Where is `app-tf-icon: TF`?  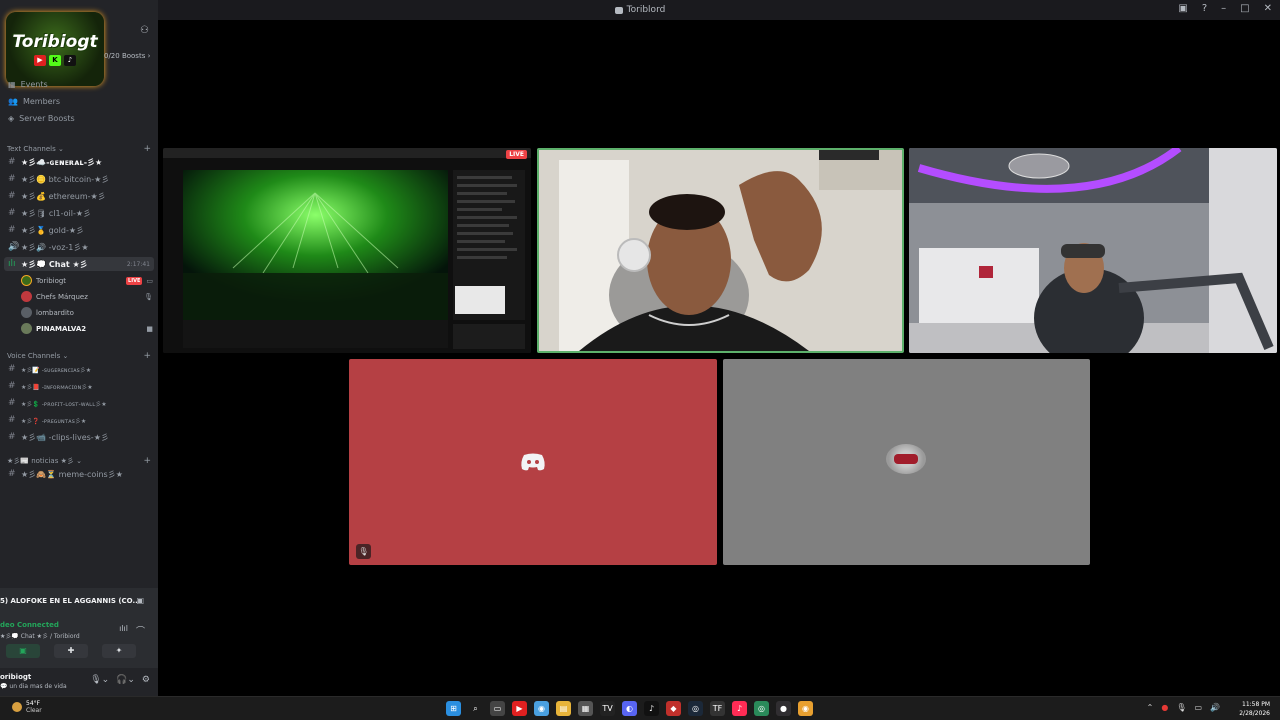
app-tf-icon: TF is located at coordinates (717, 708).